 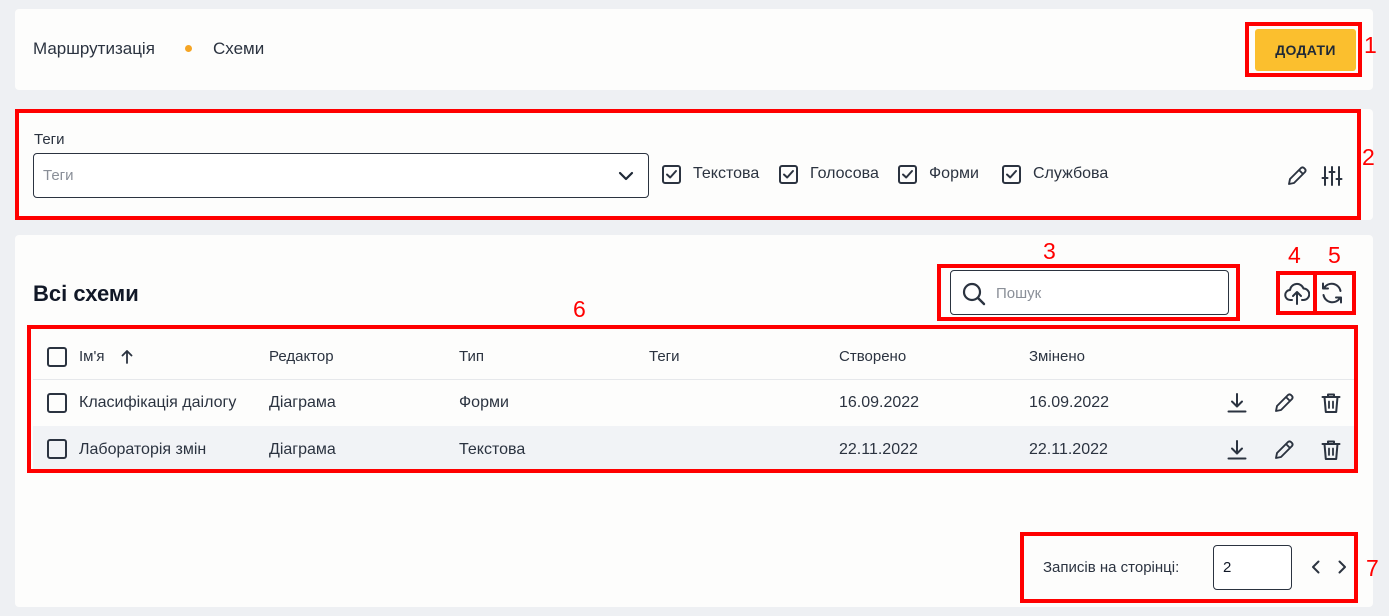 I want to click on filter-settings-button, so click(x=1332, y=176).